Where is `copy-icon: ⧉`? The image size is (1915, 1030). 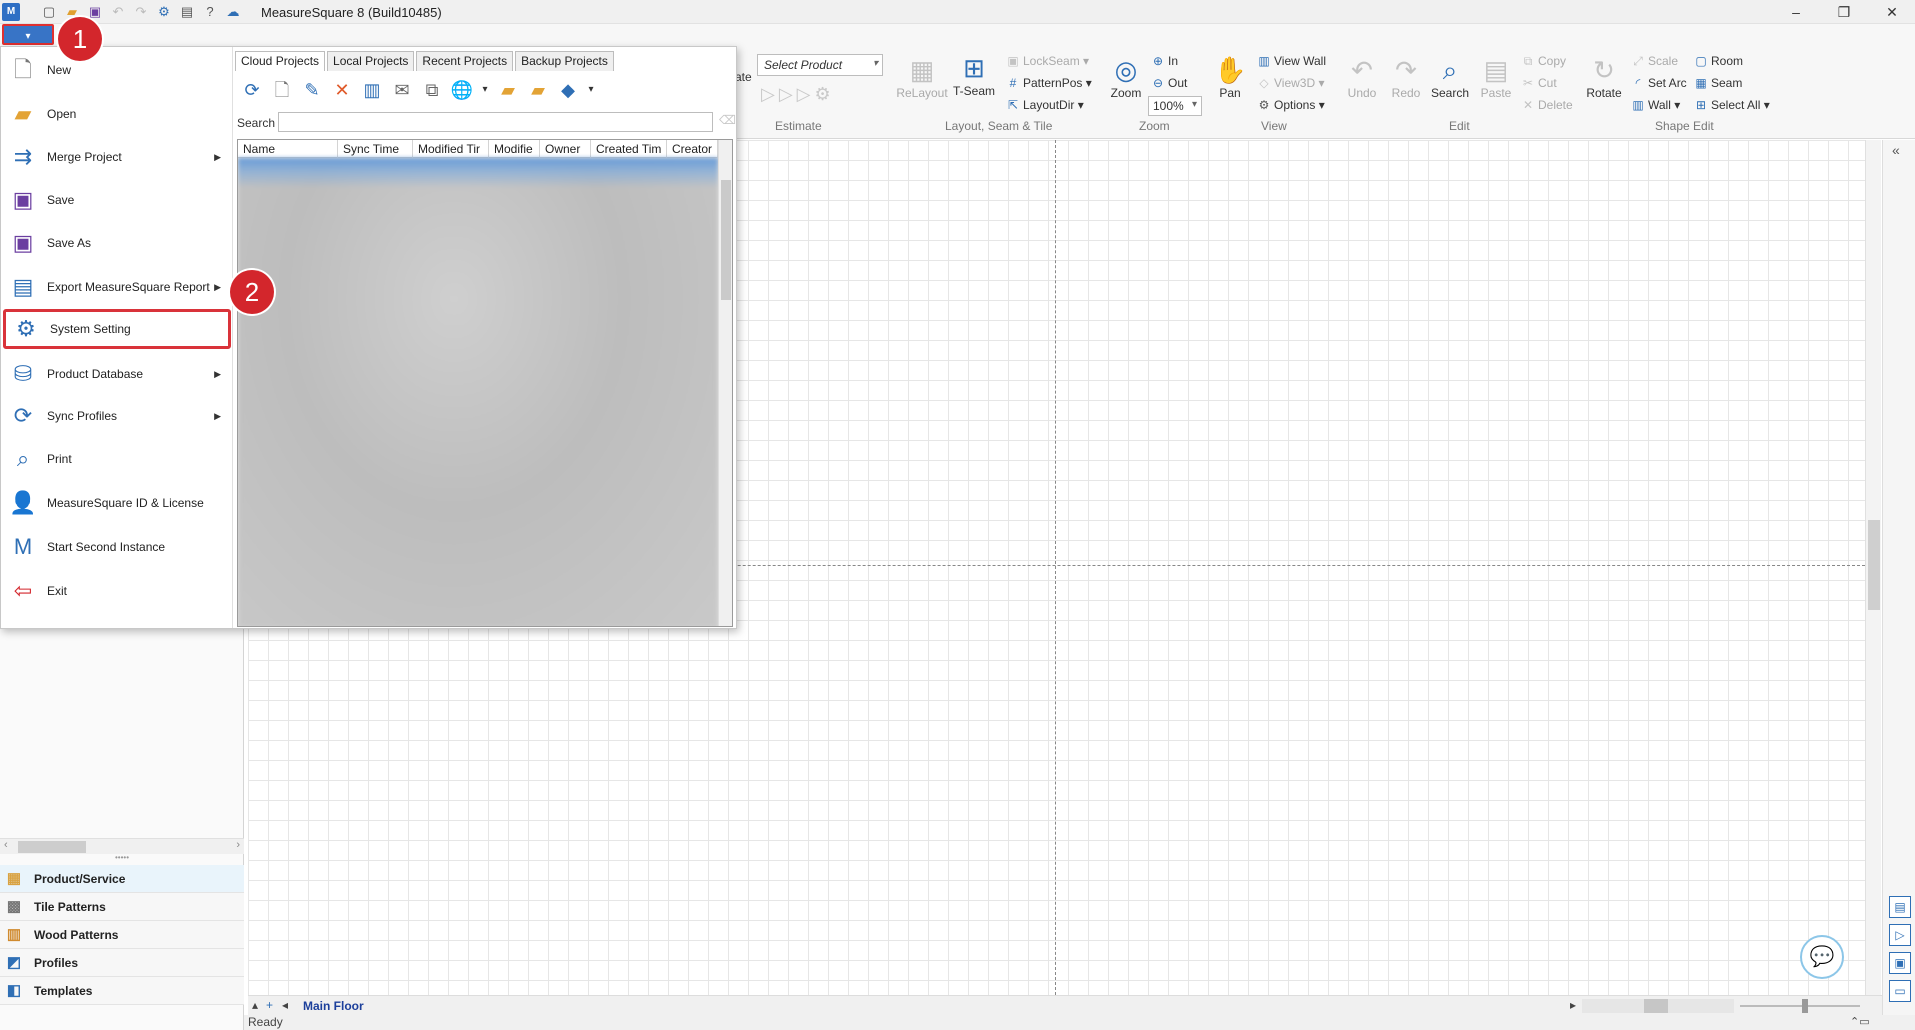 copy-icon: ⧉ is located at coordinates (432, 90).